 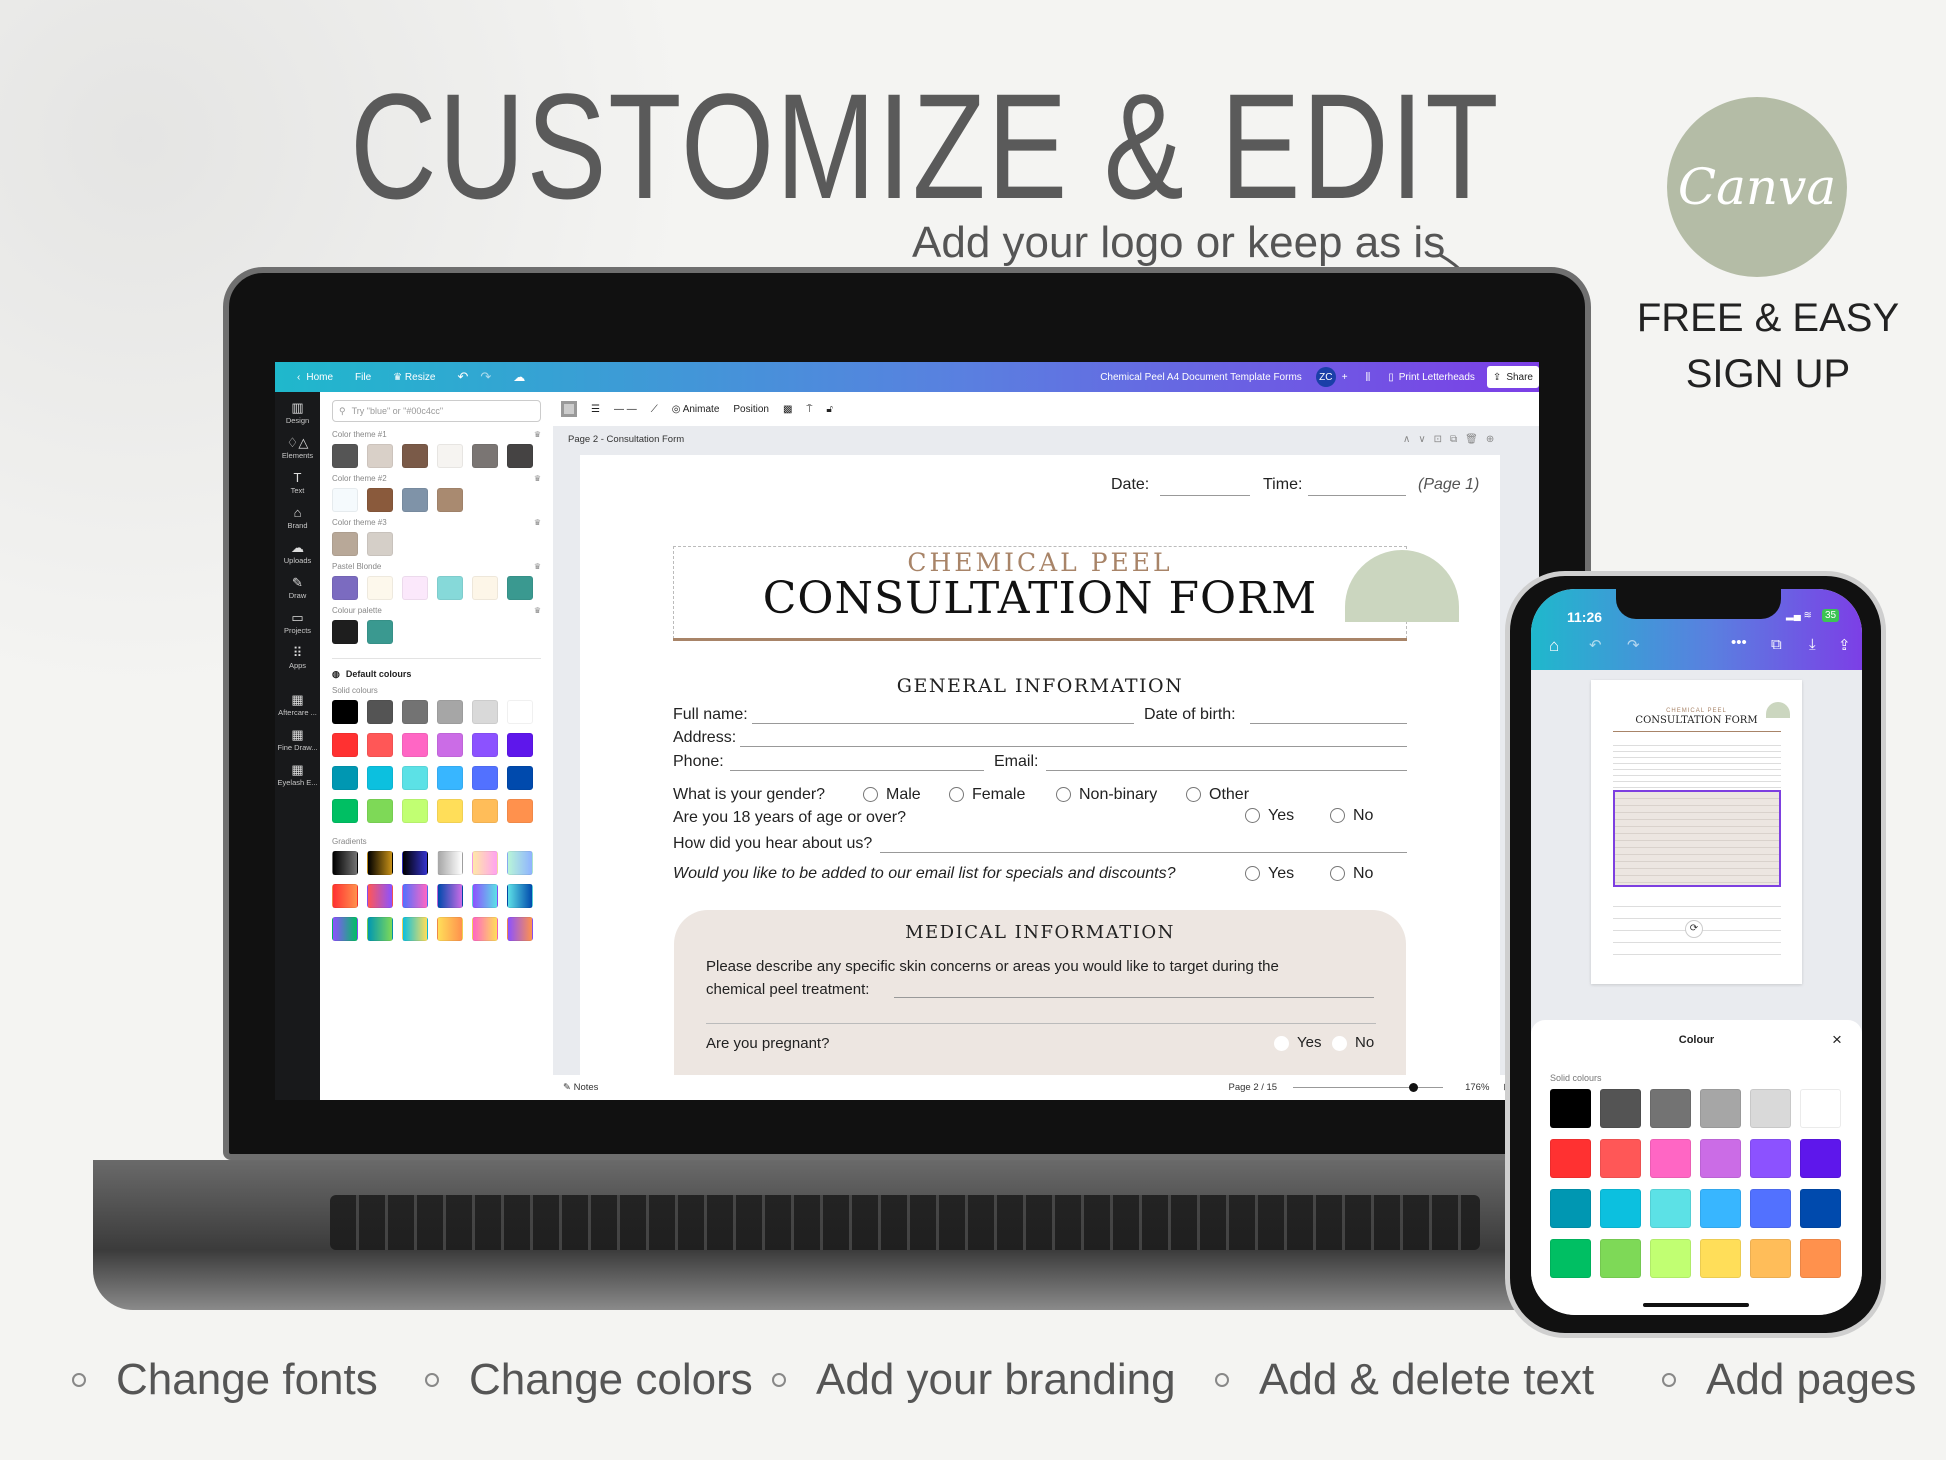 I want to click on gender-nonbinary-radio: Non-binary, so click(x=1106, y=795).